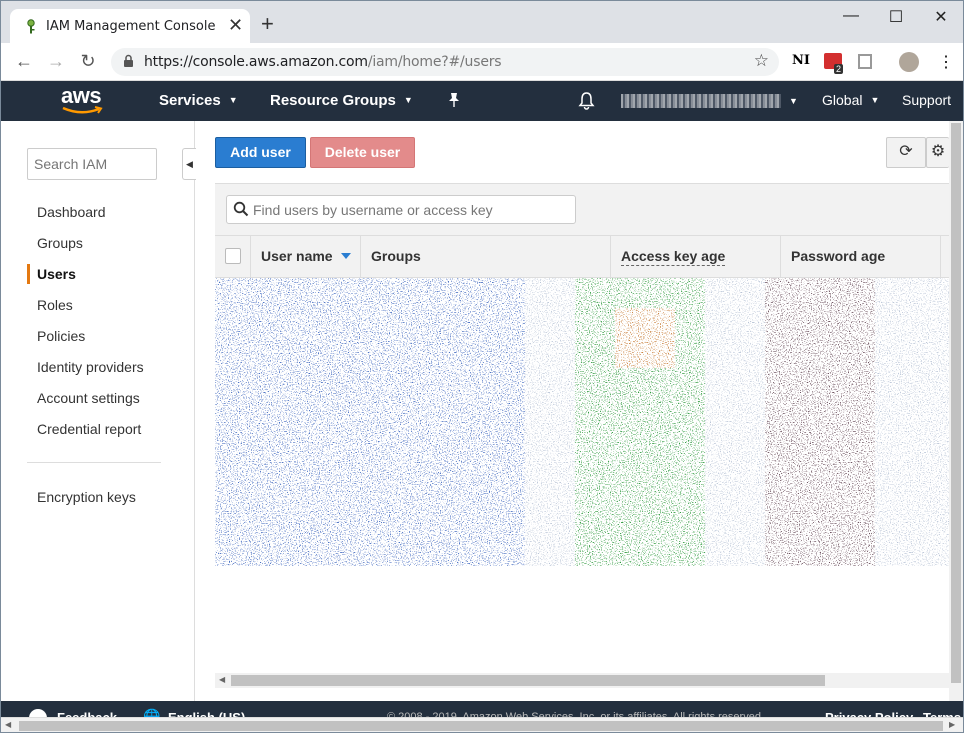 This screenshot has width=964, height=733. Describe the element at coordinates (485, 256) in the screenshot. I see `column-groups: Groups` at that location.